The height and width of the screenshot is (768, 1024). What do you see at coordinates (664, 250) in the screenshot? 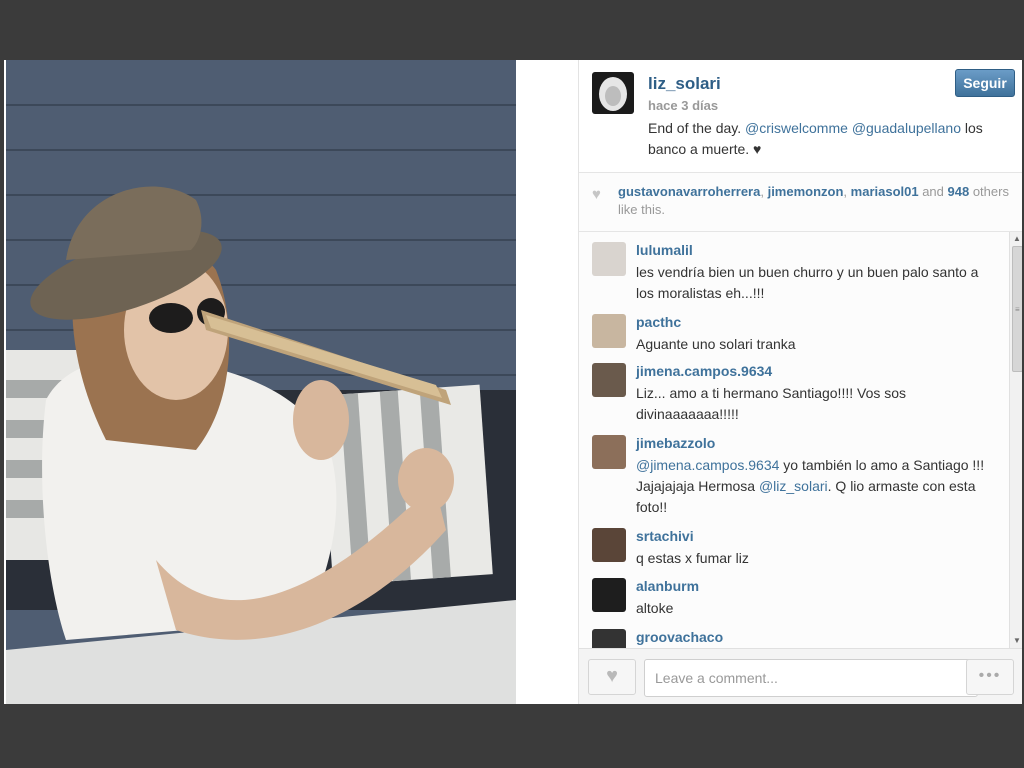
I see `comment-username: lulumalil` at bounding box center [664, 250].